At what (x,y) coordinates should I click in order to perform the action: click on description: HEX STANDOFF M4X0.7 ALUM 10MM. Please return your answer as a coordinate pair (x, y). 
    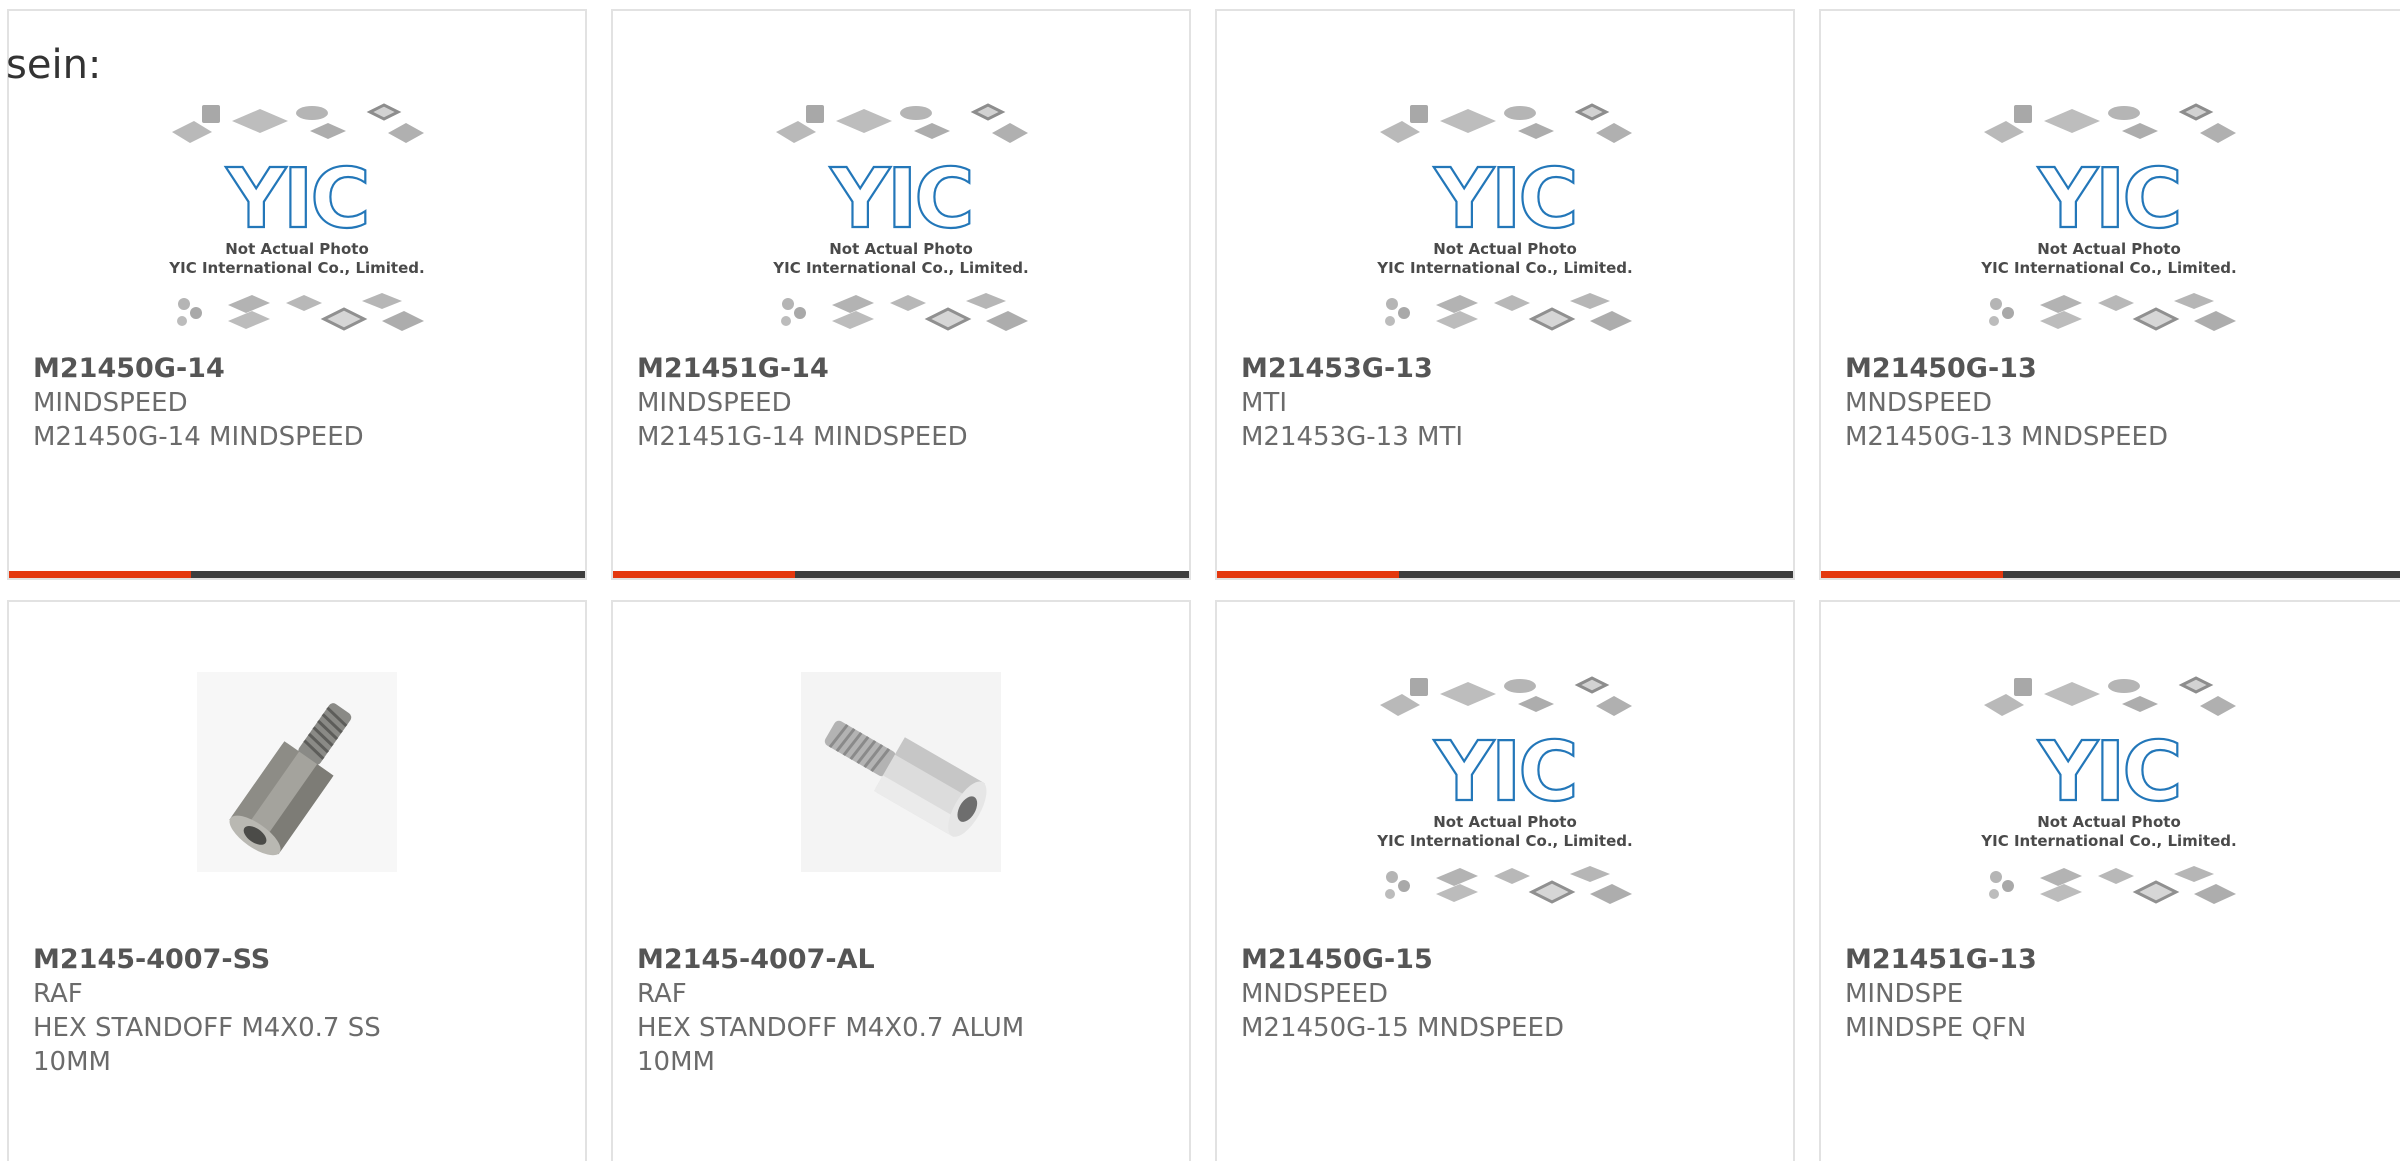
    Looking at the image, I should click on (831, 1045).